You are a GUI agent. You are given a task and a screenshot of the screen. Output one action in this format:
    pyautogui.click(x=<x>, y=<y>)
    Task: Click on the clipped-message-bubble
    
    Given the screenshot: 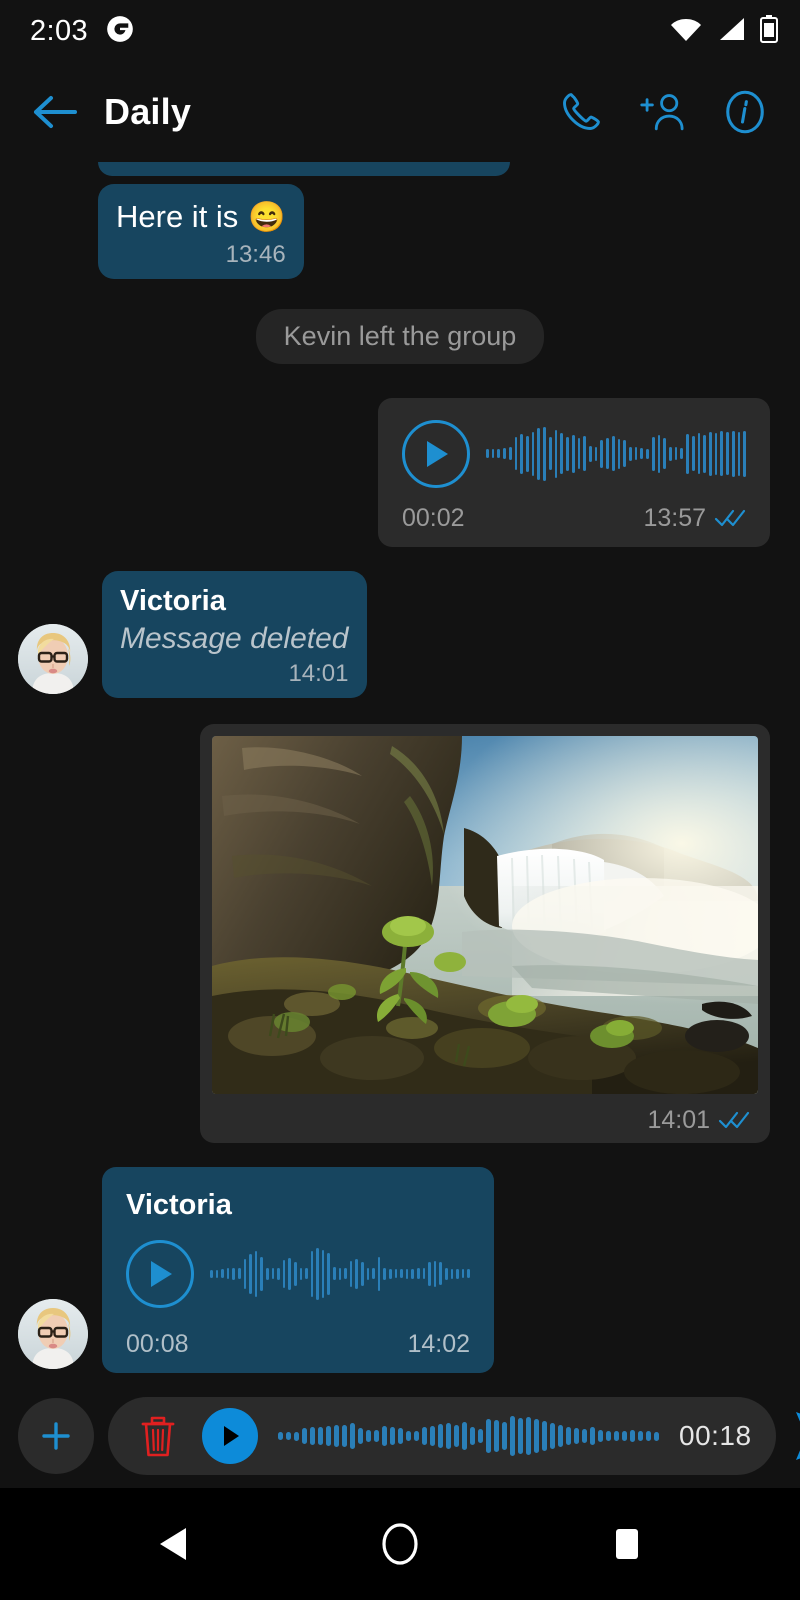 What is the action you would take?
    pyautogui.click(x=304, y=169)
    